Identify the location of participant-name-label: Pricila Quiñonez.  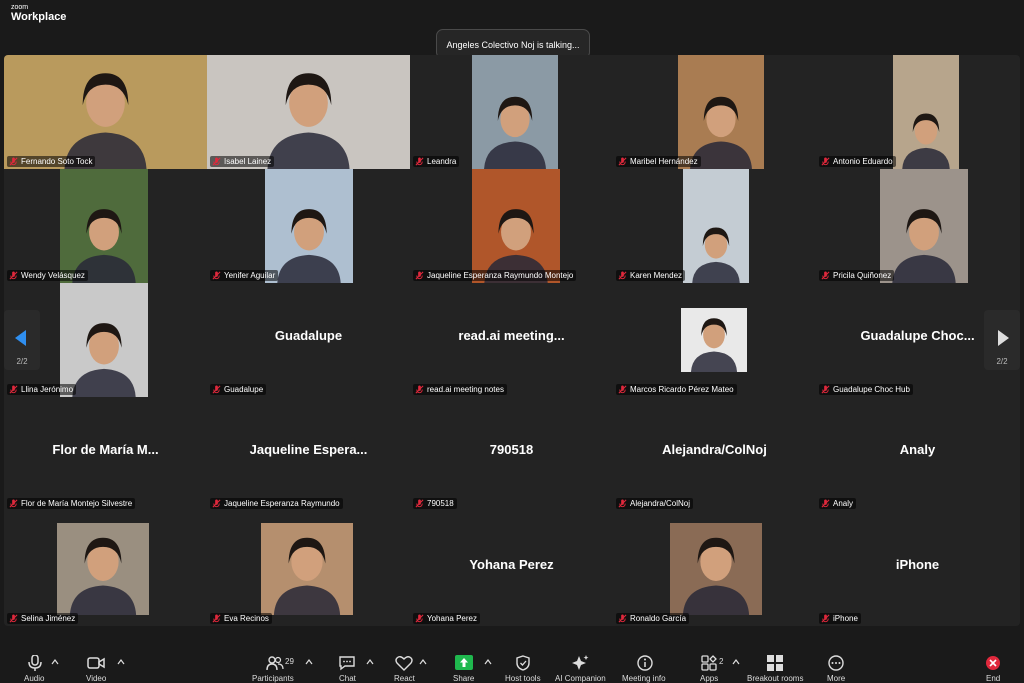
(857, 275).